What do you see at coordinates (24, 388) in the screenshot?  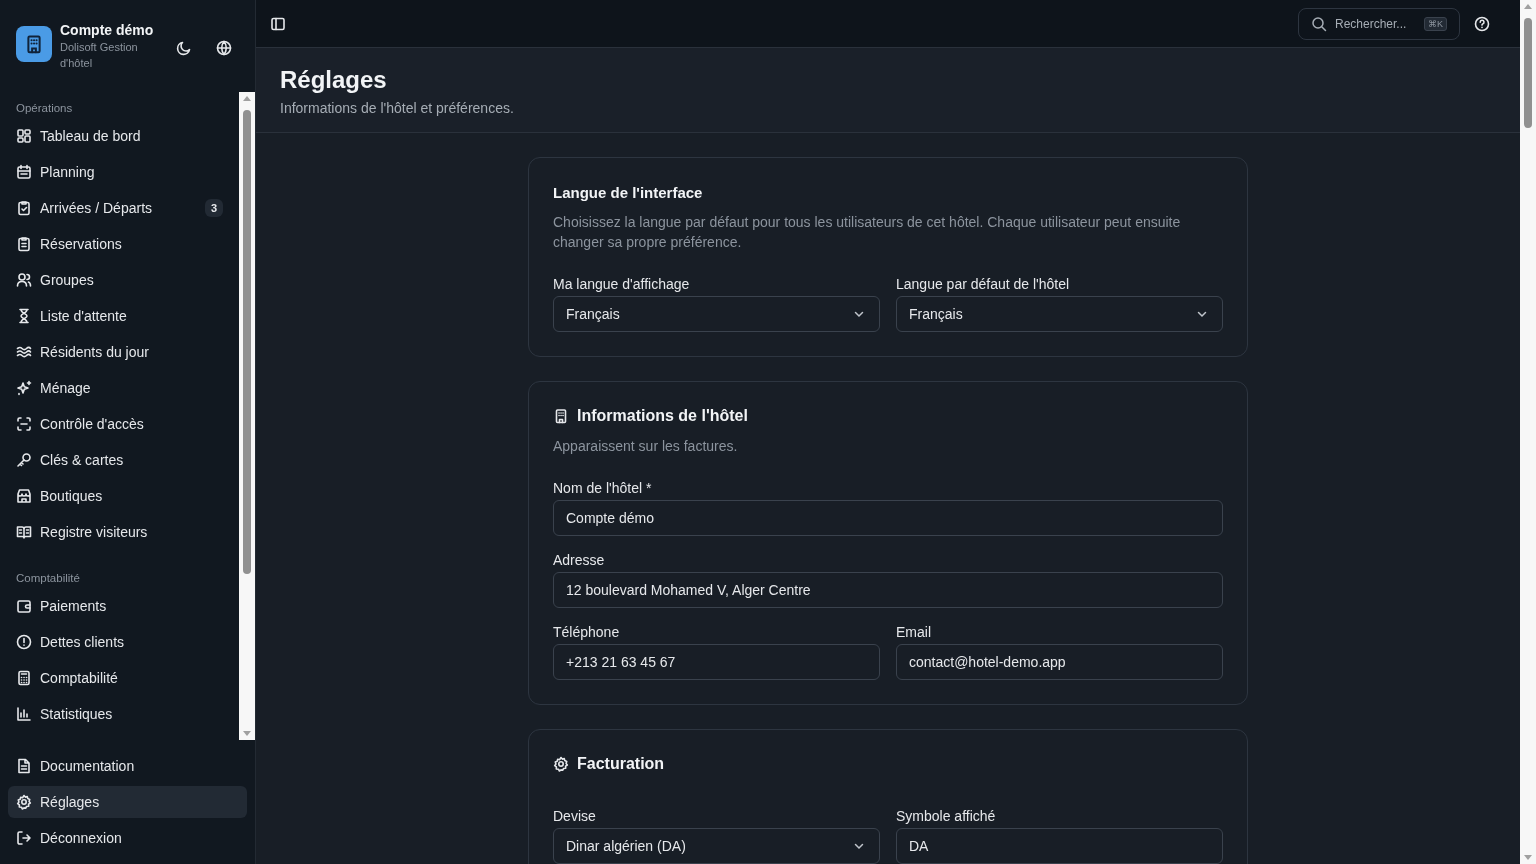 I see `sparkles-icon` at bounding box center [24, 388].